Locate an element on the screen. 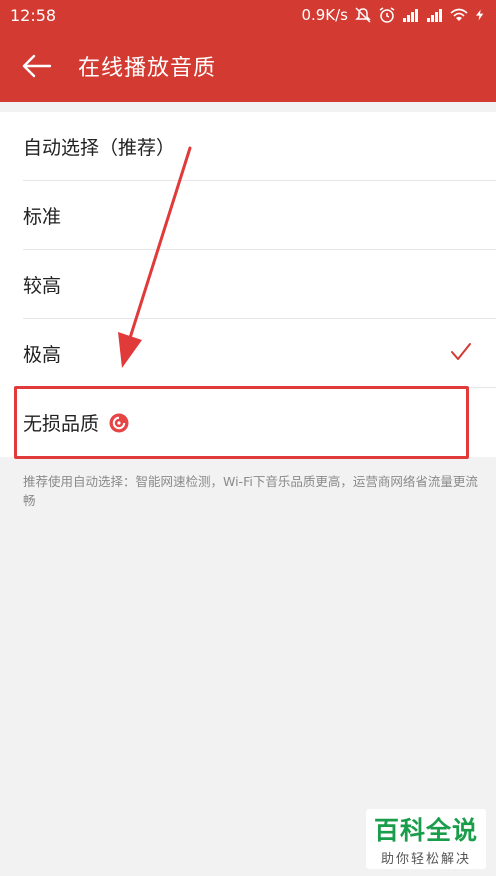 The height and width of the screenshot is (876, 496). option-label: 较高 is located at coordinates (42, 286).